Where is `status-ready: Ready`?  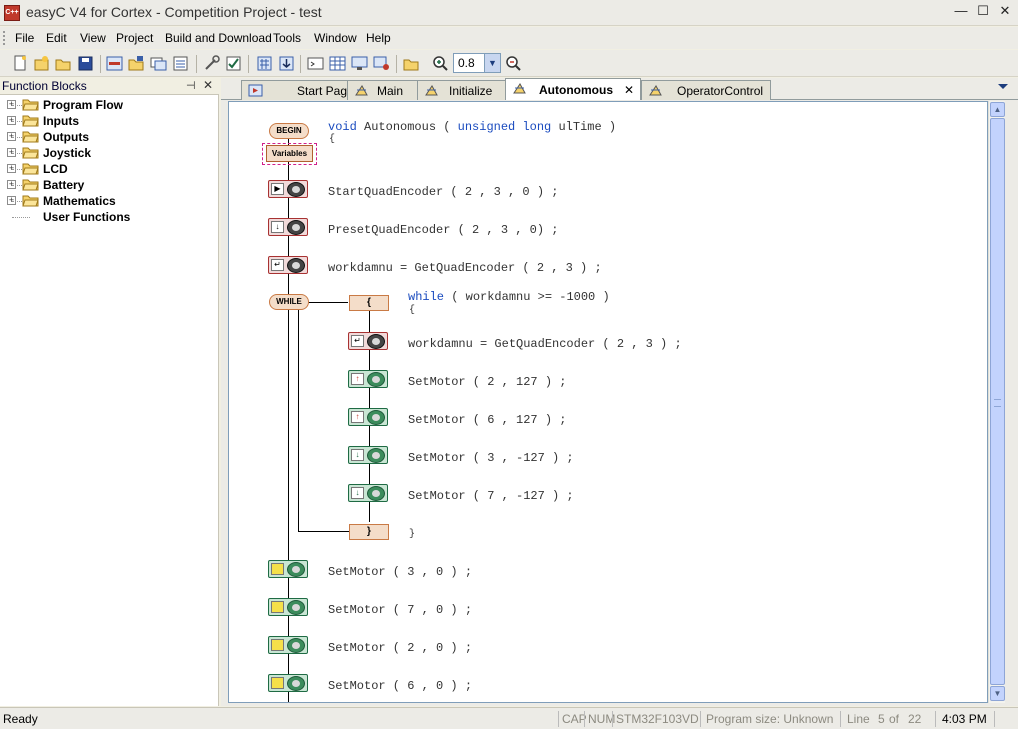 status-ready: Ready is located at coordinates (20, 719).